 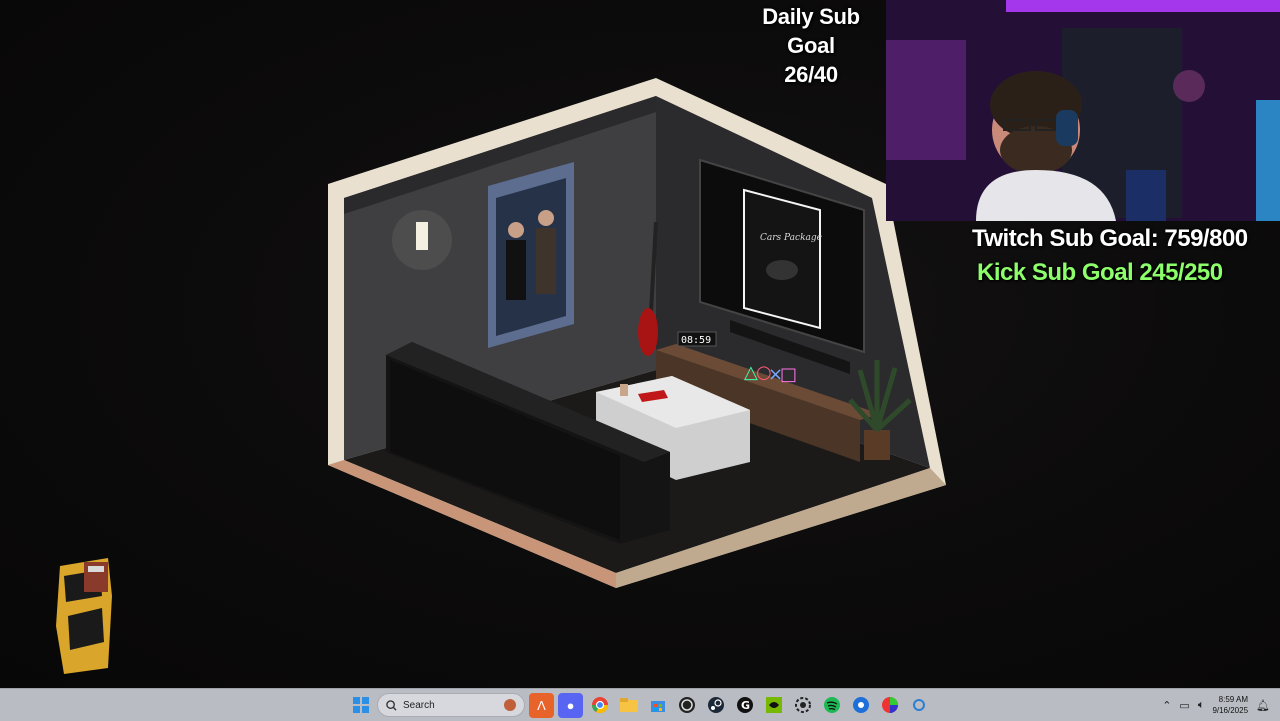 I want to click on webcam-feed, so click(x=1083, y=110).